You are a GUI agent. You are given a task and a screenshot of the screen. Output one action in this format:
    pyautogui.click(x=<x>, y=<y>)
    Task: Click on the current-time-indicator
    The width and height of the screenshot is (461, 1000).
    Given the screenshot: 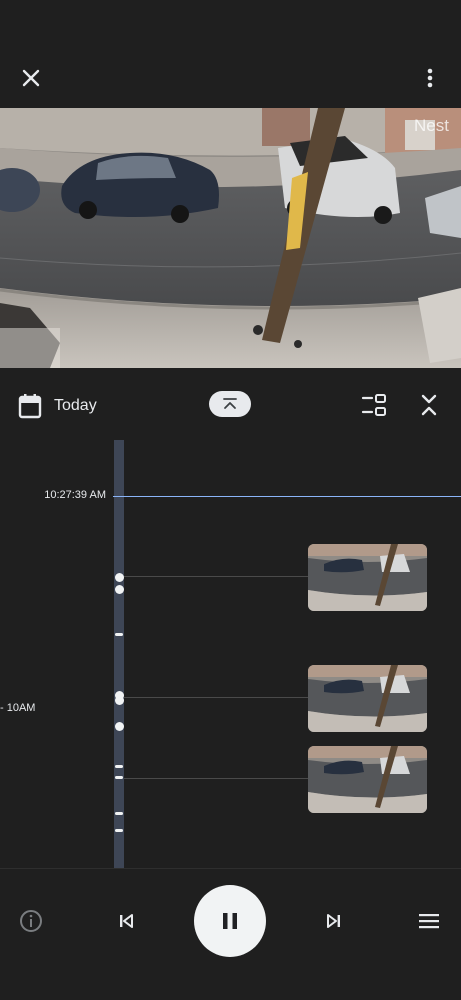 What is the action you would take?
    pyautogui.click(x=287, y=496)
    